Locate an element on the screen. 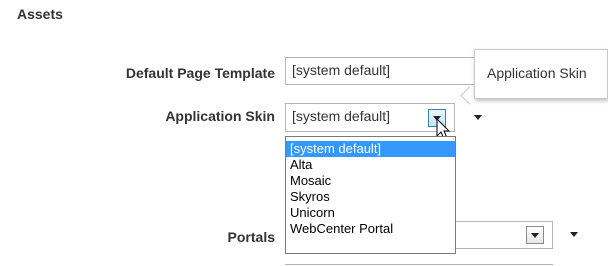  chevron-down-icon is located at coordinates (535, 235).